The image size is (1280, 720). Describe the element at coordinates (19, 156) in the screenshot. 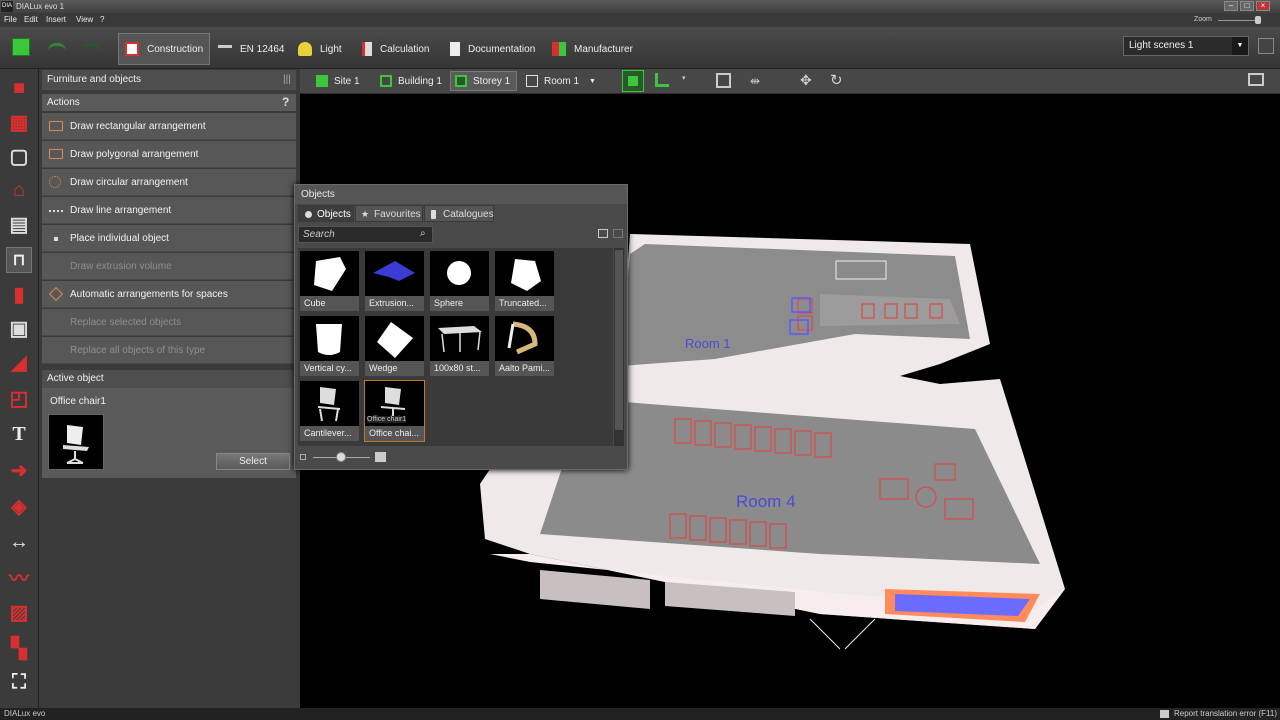

I see `floor-icon: ▢` at that location.